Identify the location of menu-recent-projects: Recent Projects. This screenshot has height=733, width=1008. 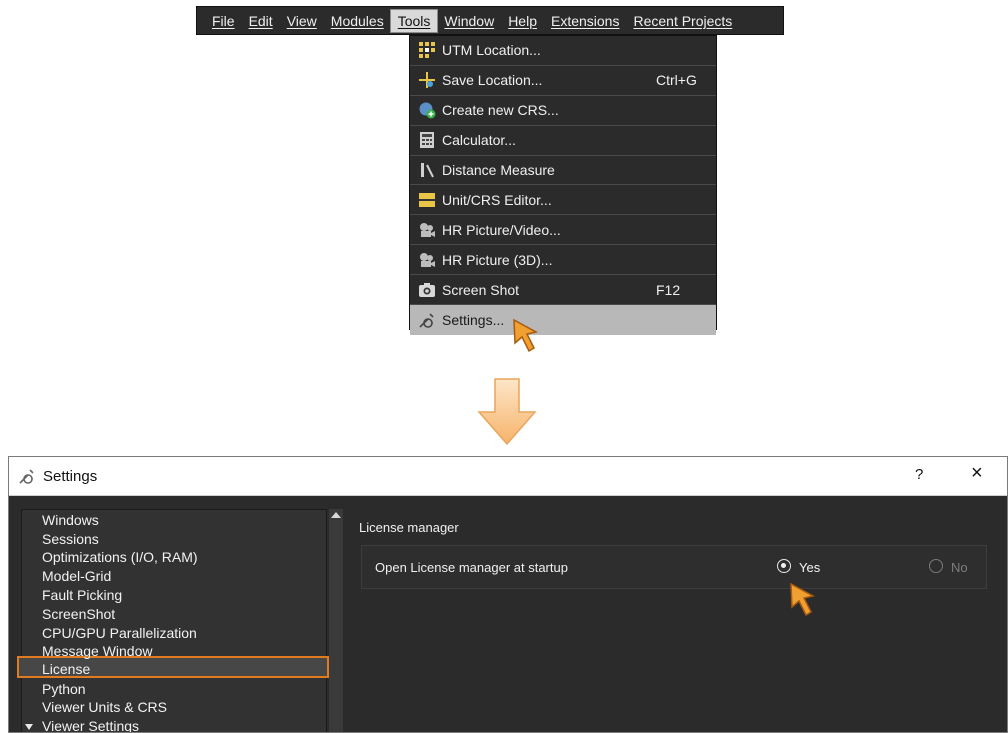
(682, 21).